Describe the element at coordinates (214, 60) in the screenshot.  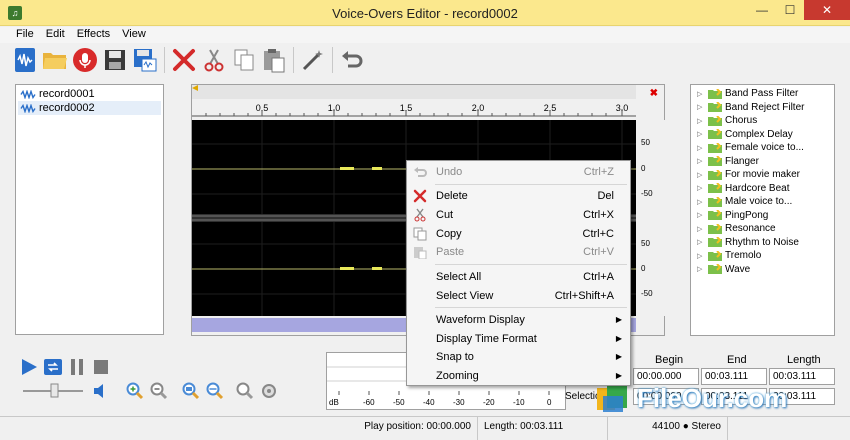
I see `cut-button` at that location.